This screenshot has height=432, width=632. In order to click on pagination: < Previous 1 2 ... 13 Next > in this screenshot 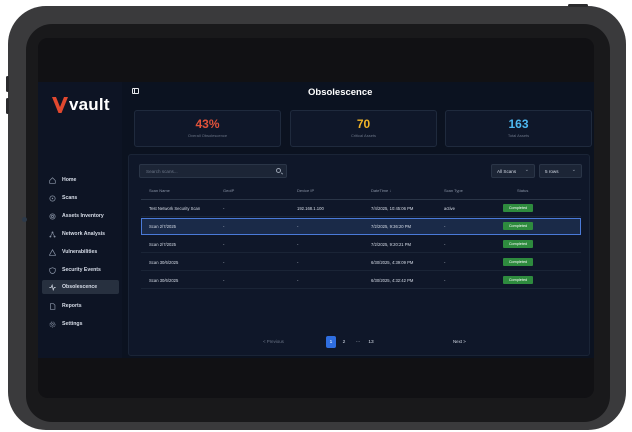, I will do `click(359, 342)`.